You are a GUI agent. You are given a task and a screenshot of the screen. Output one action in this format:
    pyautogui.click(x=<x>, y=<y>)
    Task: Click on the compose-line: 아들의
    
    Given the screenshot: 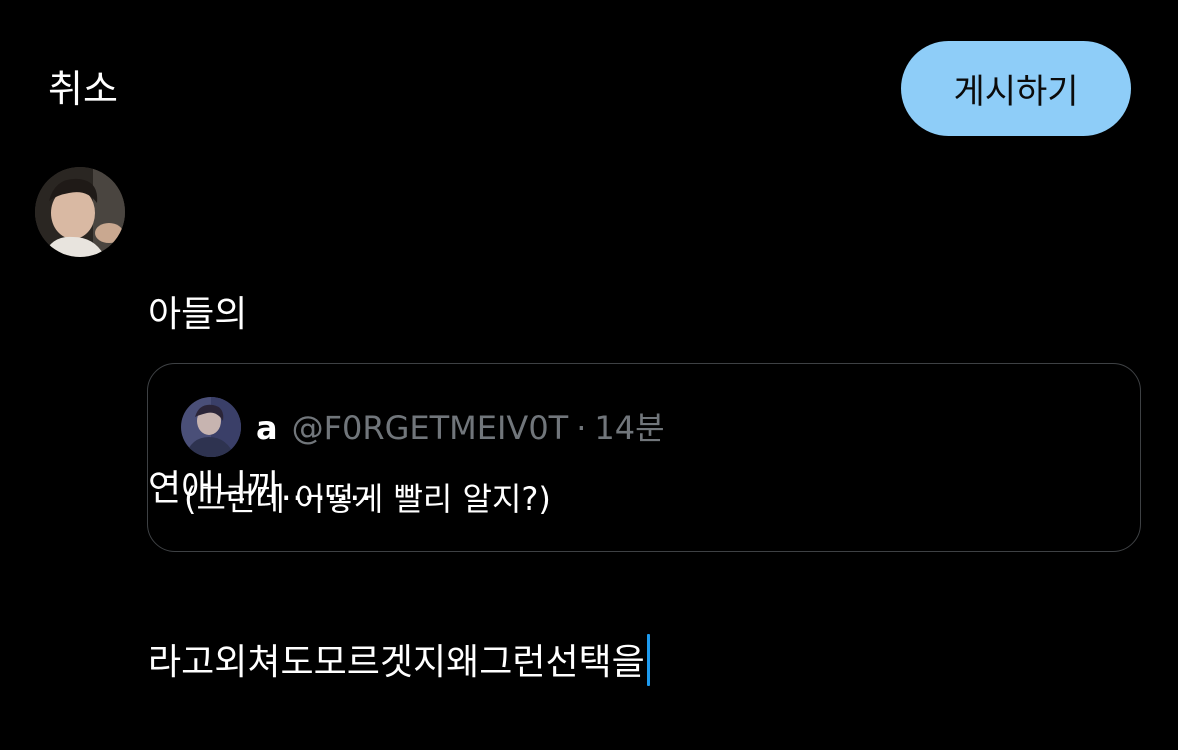 What is the action you would take?
    pyautogui.click(x=198, y=314)
    